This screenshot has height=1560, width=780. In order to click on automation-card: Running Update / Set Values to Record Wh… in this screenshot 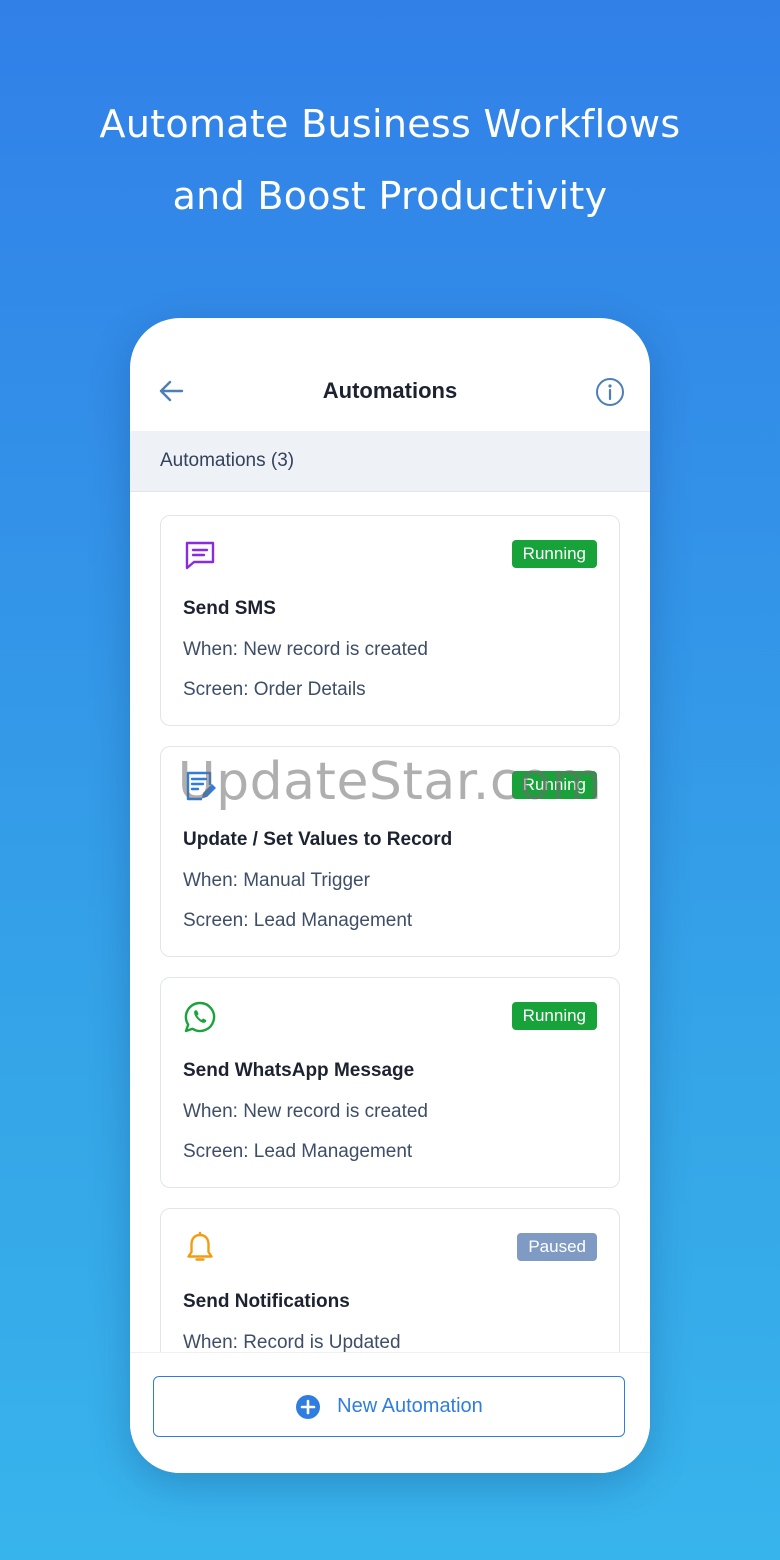, I will do `click(390, 851)`.